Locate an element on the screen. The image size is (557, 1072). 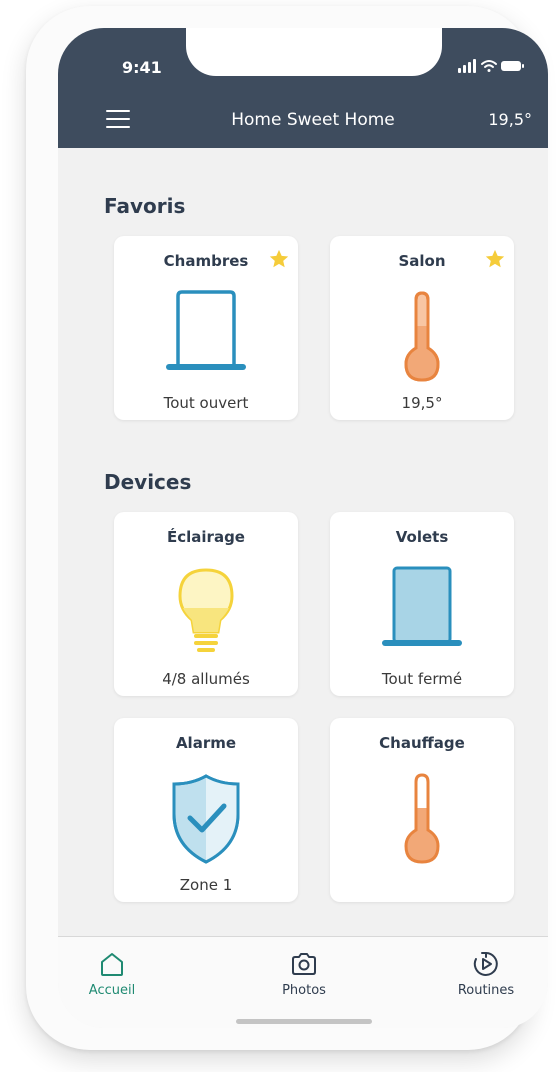
card-title: Éclairage is located at coordinates (206, 537).